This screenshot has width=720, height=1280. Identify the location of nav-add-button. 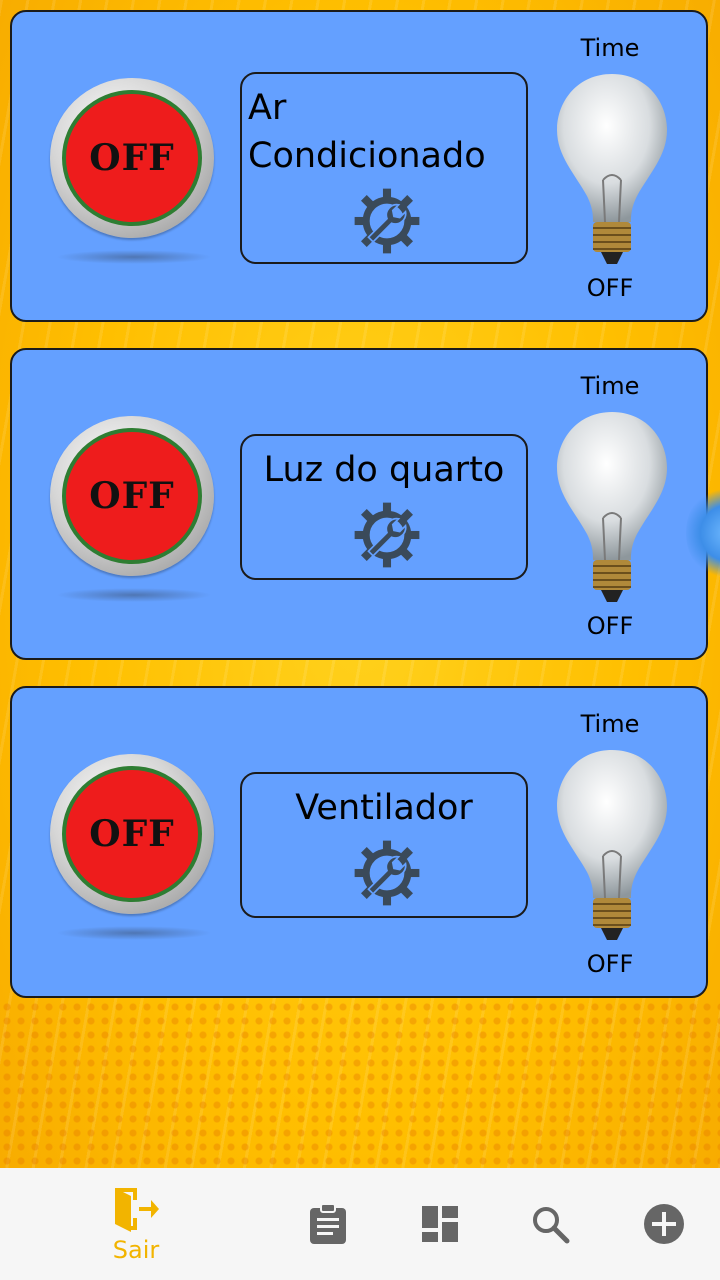
(664, 1224).